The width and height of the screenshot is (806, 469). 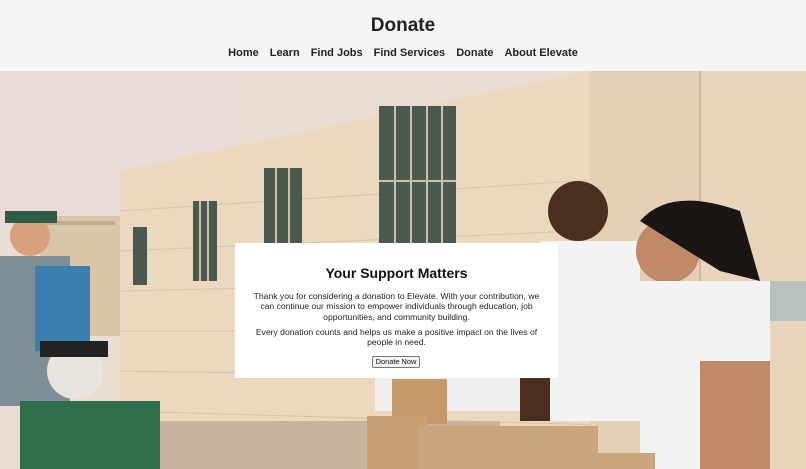 I want to click on page-title: Donate, so click(x=403, y=25).